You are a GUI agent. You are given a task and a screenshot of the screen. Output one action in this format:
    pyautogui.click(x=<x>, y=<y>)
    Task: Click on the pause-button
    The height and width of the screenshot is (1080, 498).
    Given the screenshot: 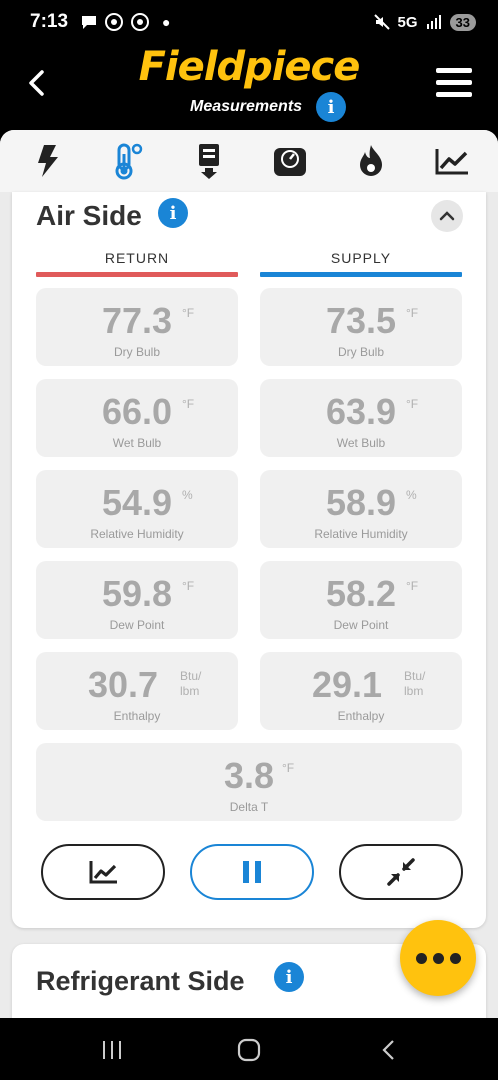 What is the action you would take?
    pyautogui.click(x=252, y=872)
    